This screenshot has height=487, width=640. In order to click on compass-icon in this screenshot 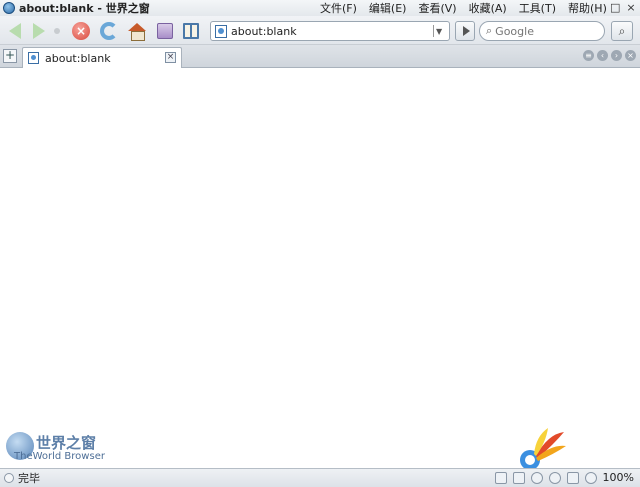, I will do `click(536, 477)`.